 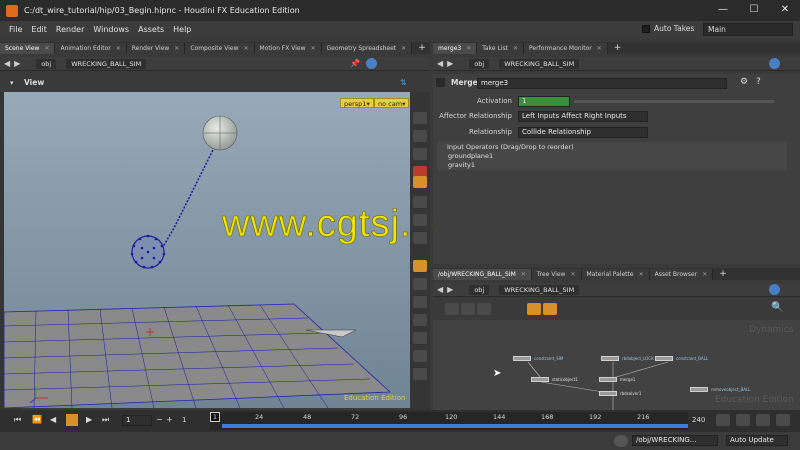 I want to click on menu-assets: Assets, so click(x=151, y=29).